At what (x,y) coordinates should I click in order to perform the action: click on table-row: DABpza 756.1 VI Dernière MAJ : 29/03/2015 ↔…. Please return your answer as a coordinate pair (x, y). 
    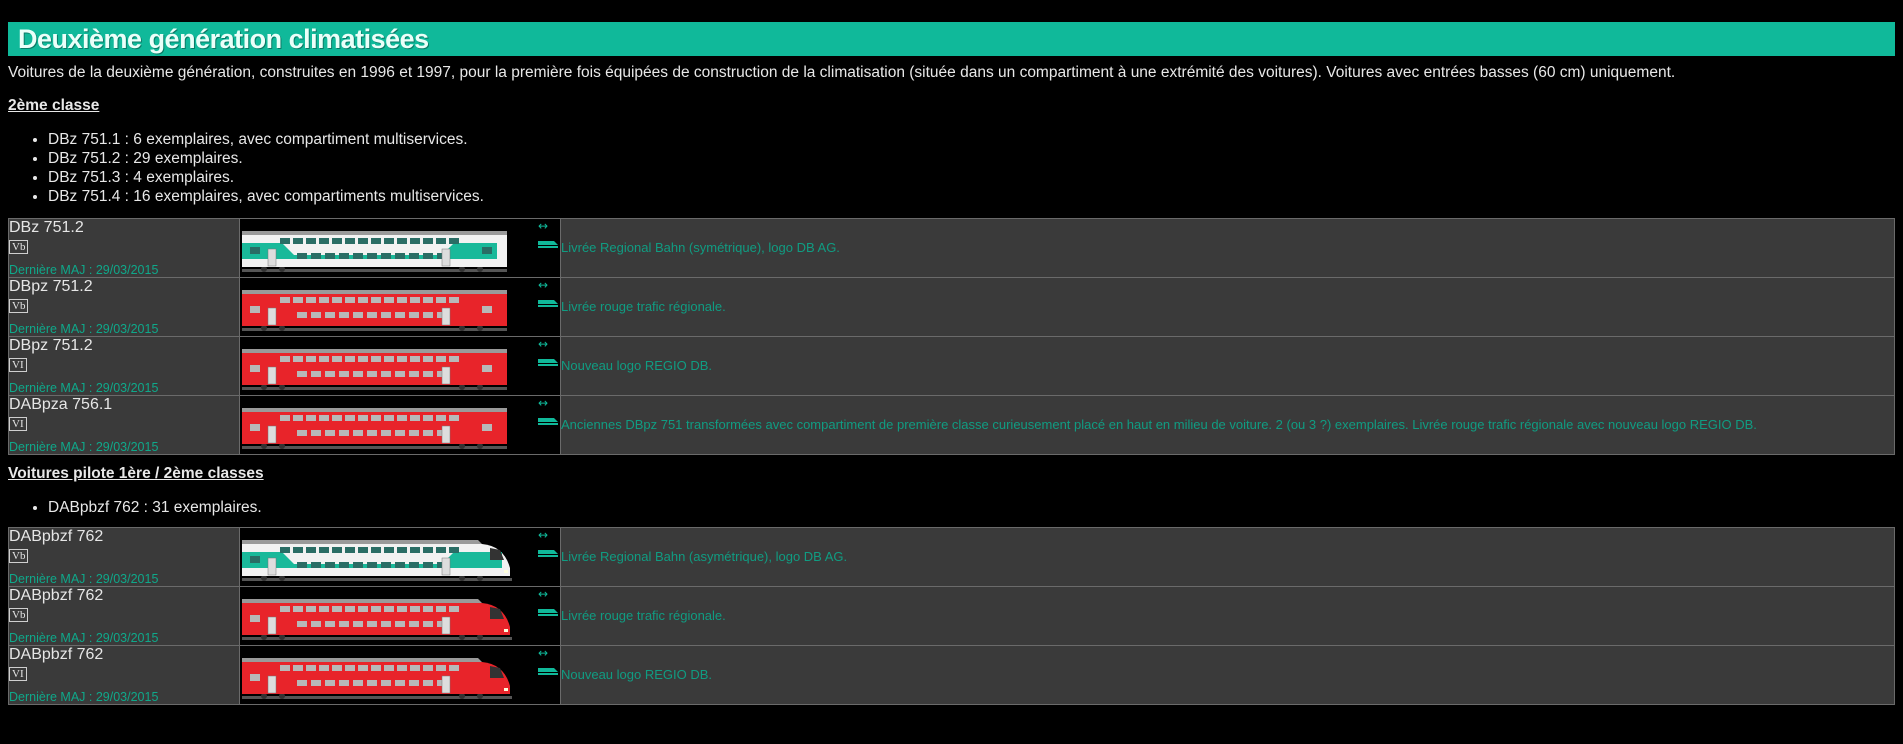
    Looking at the image, I should click on (951, 425).